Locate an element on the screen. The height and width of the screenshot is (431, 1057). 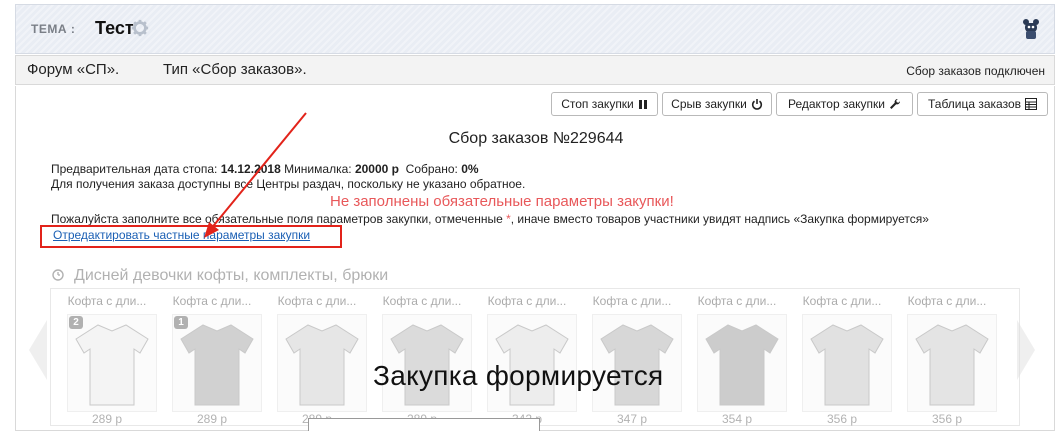
minimum-value: 20000 р is located at coordinates (376, 169).